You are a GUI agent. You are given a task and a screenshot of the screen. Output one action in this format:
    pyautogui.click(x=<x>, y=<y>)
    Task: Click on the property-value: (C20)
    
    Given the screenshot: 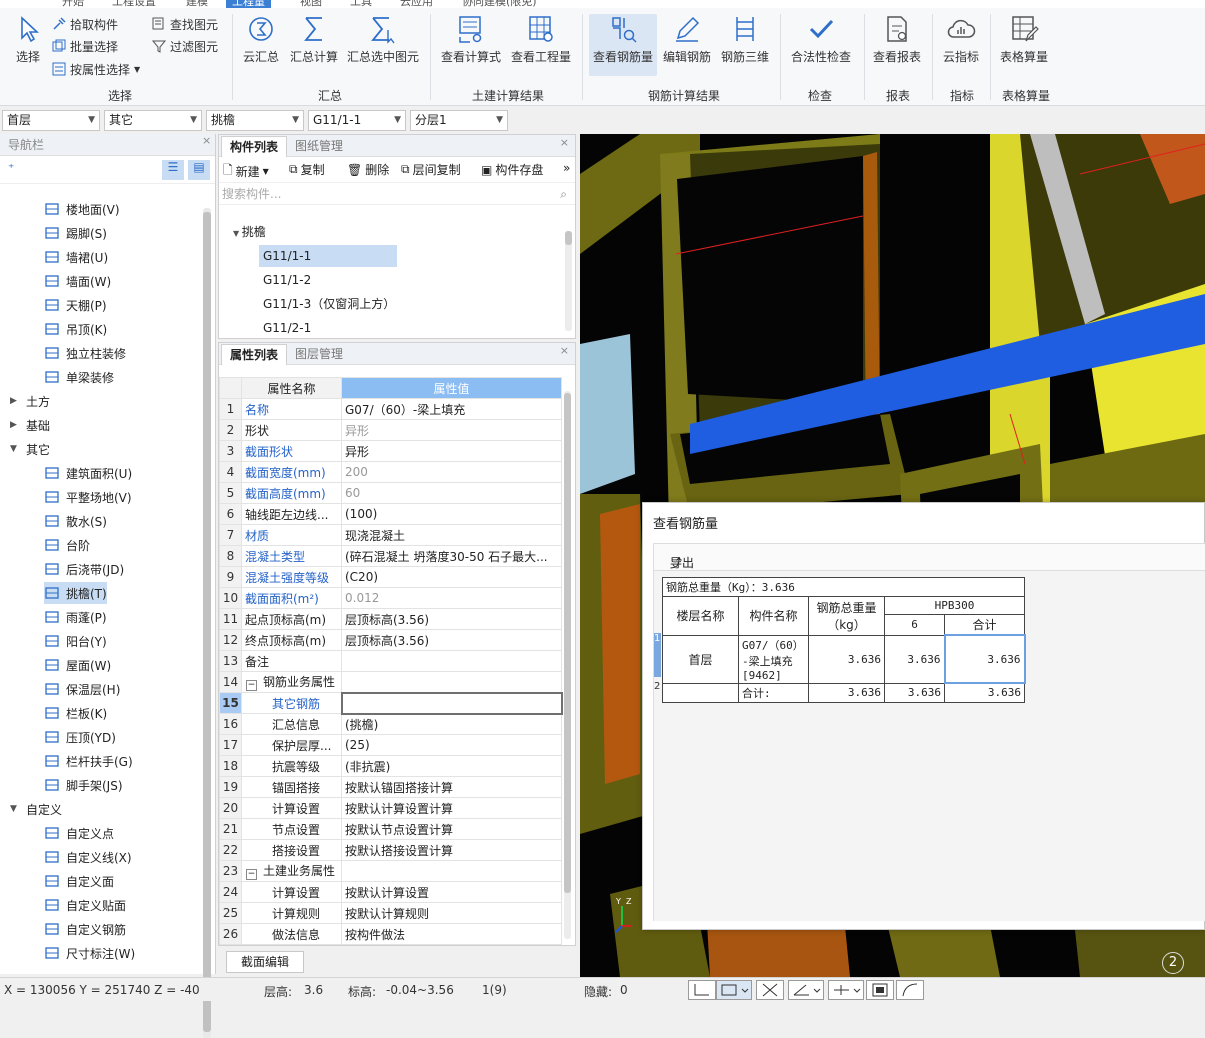 What is the action you would take?
    pyautogui.click(x=451, y=577)
    